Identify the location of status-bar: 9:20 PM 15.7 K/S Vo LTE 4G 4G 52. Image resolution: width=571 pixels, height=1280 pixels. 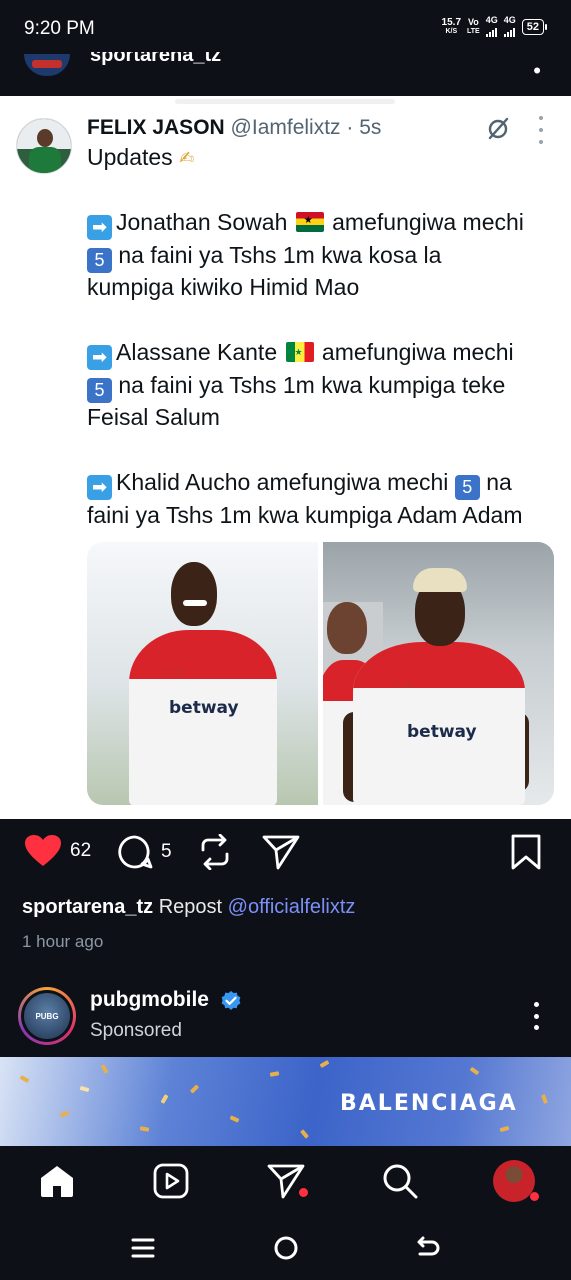
(285, 26).